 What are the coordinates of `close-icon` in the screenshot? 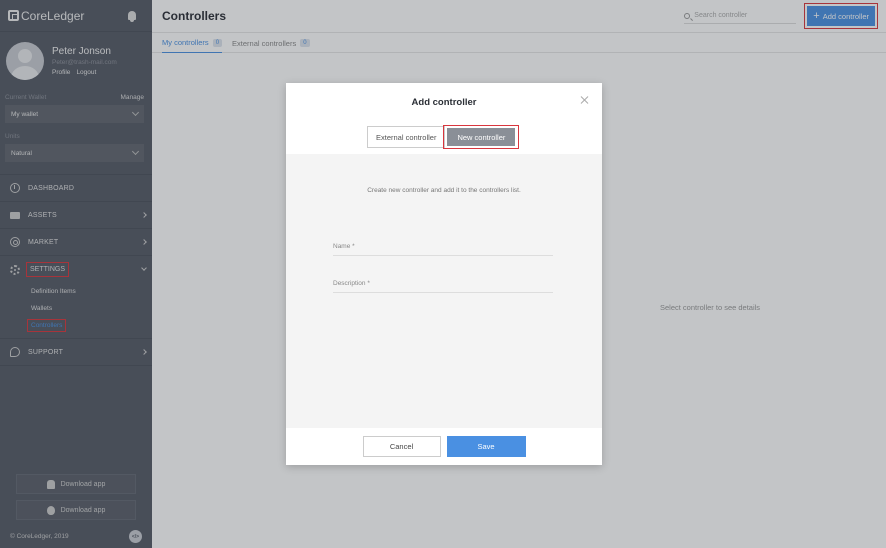 It's located at (584, 100).